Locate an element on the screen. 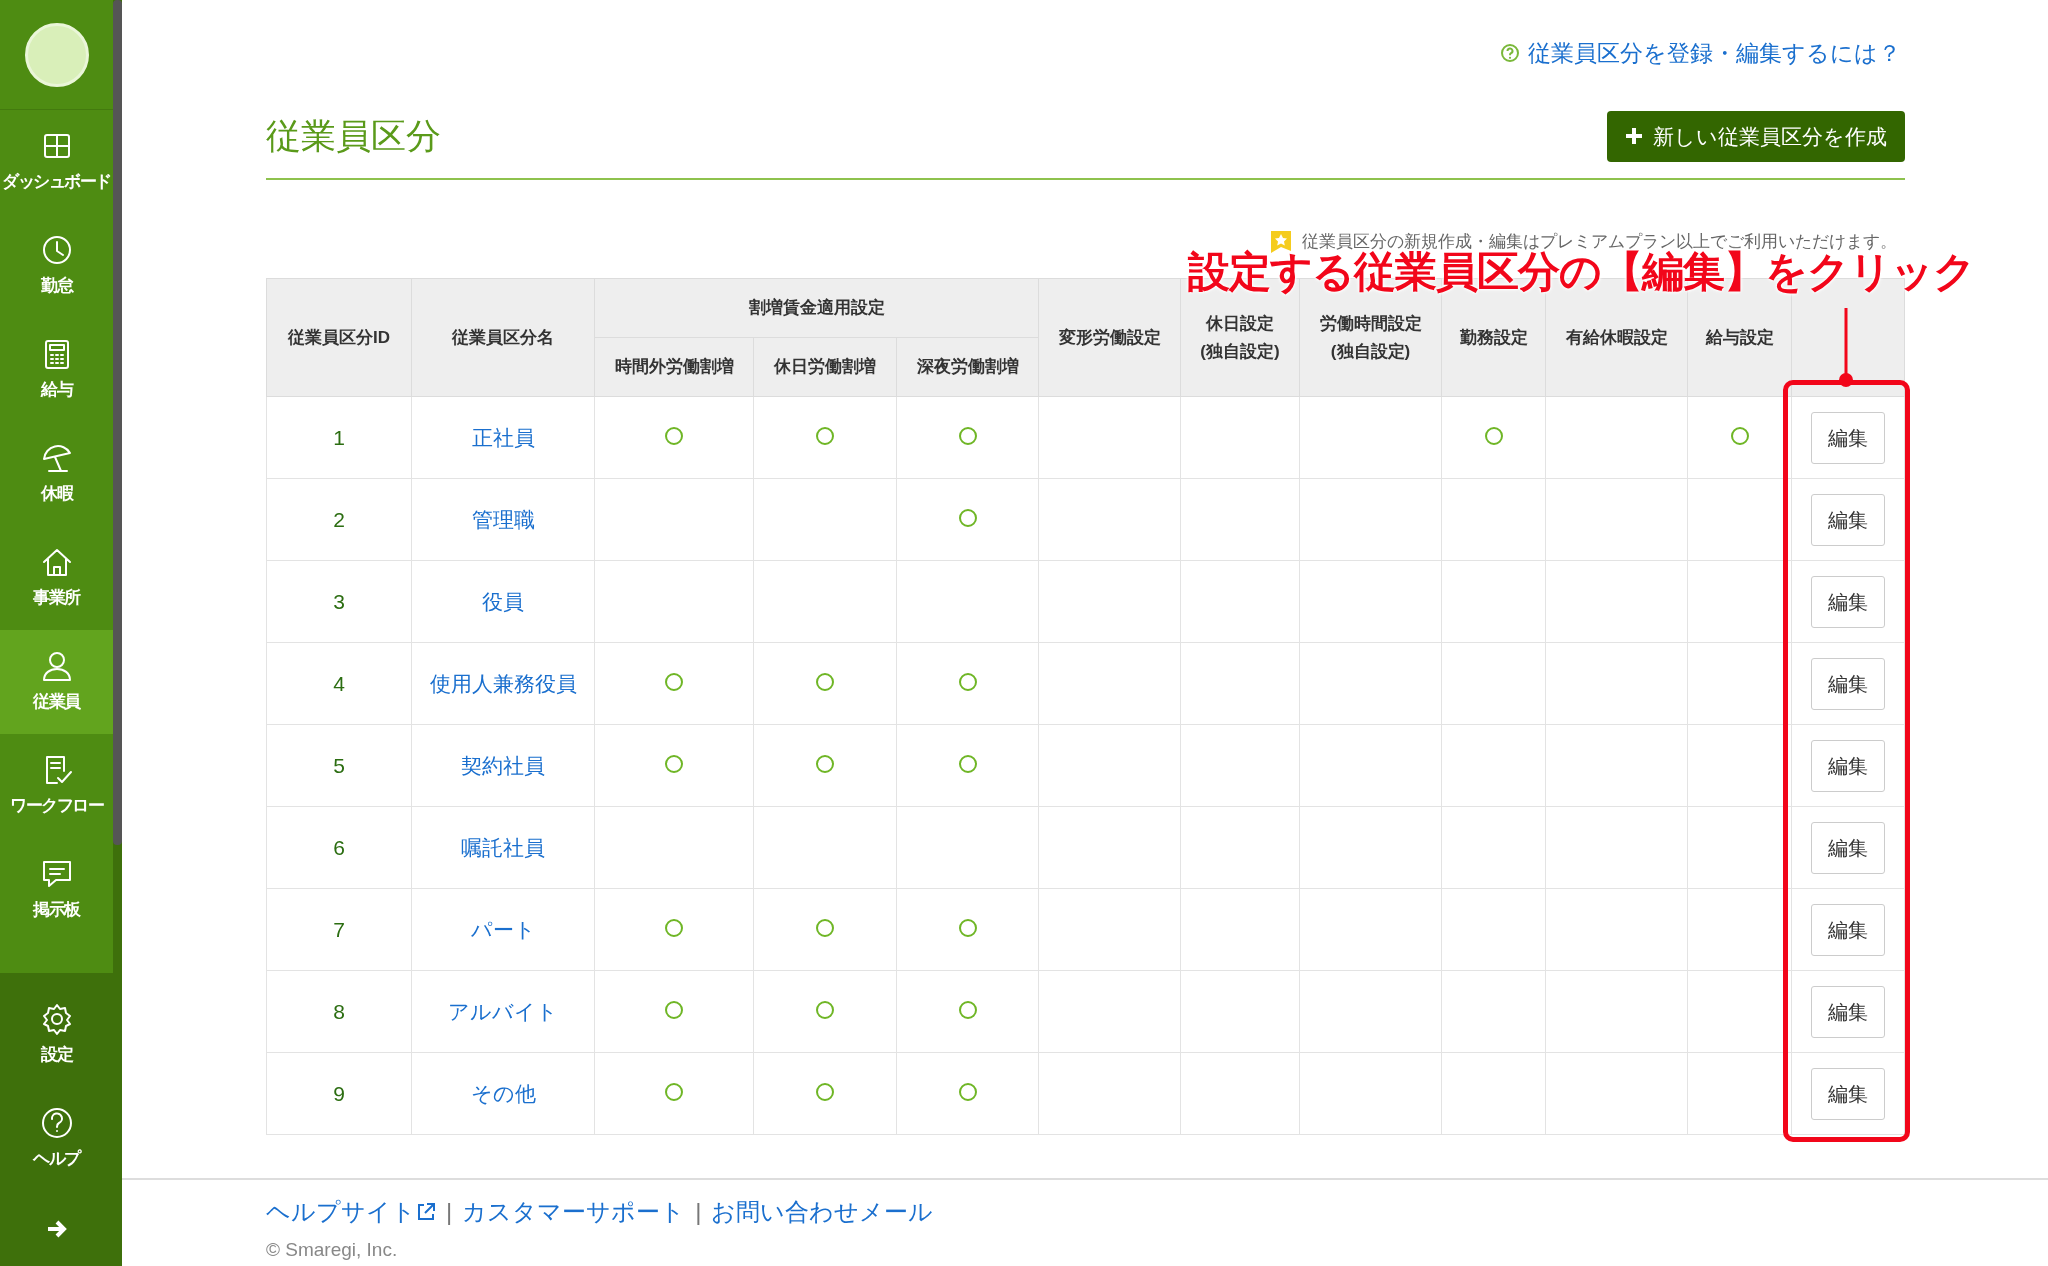 Image resolution: width=2048 pixels, height=1266 pixels. column-header: 深夜労働割増 is located at coordinates (967, 367).